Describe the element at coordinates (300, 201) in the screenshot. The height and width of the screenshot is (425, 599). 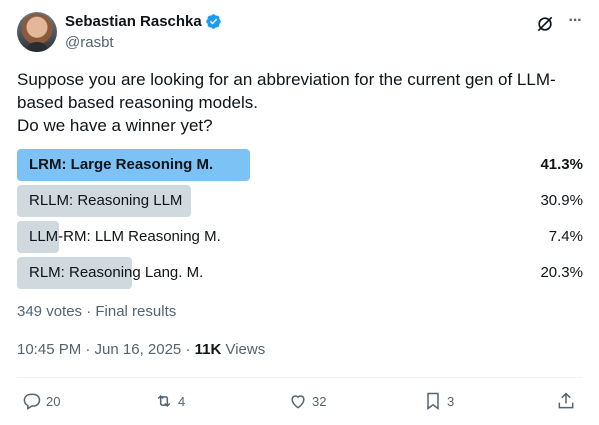
I see `poll-option-1: RLLM: Reasoning LLM 30.9%` at that location.